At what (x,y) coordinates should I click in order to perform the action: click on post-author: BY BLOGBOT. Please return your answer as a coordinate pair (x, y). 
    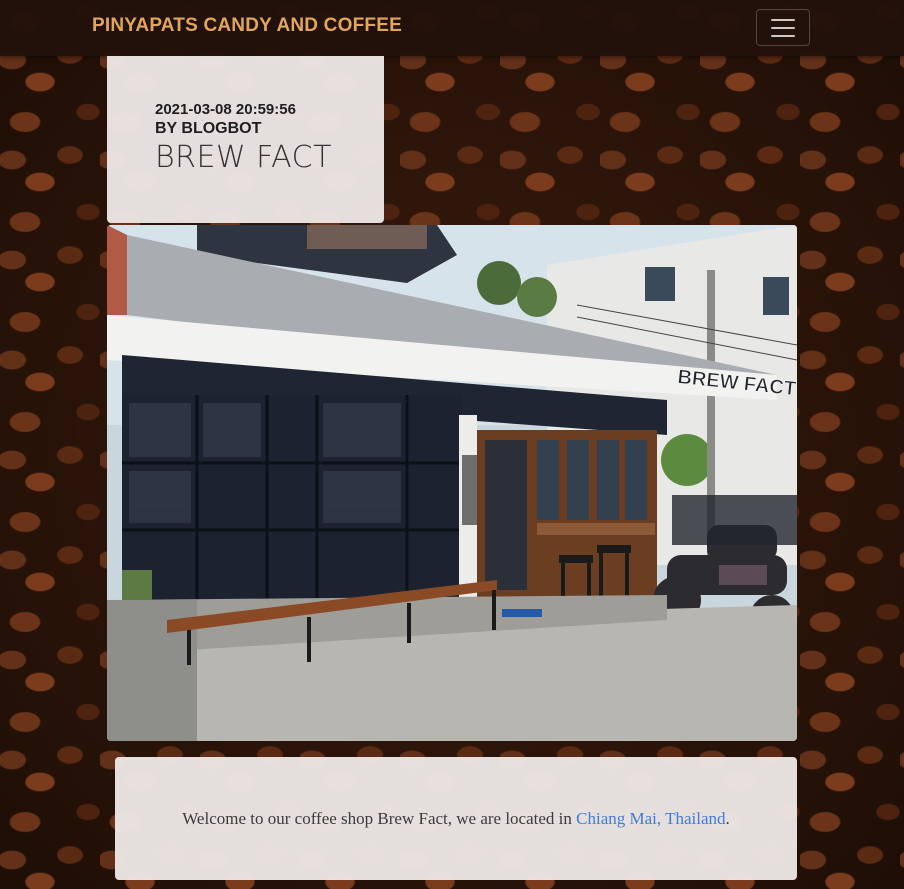
    Looking at the image, I should click on (208, 128).